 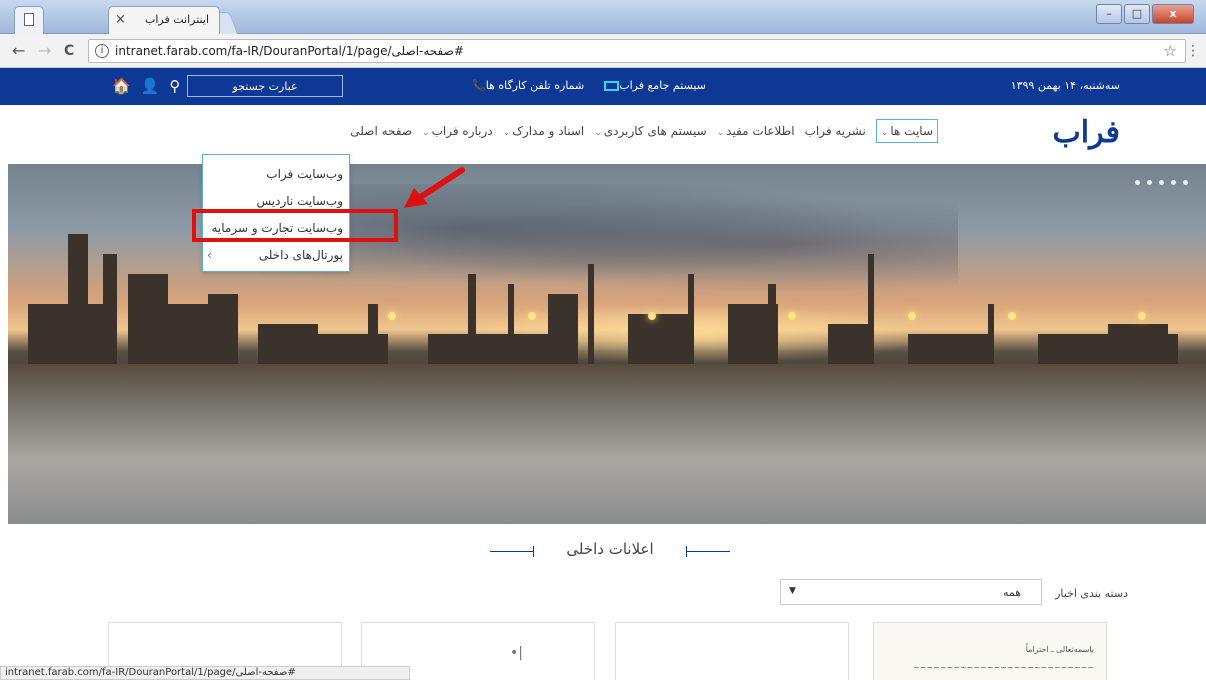 I want to click on site-logo: فراب, so click(x=1087, y=132).